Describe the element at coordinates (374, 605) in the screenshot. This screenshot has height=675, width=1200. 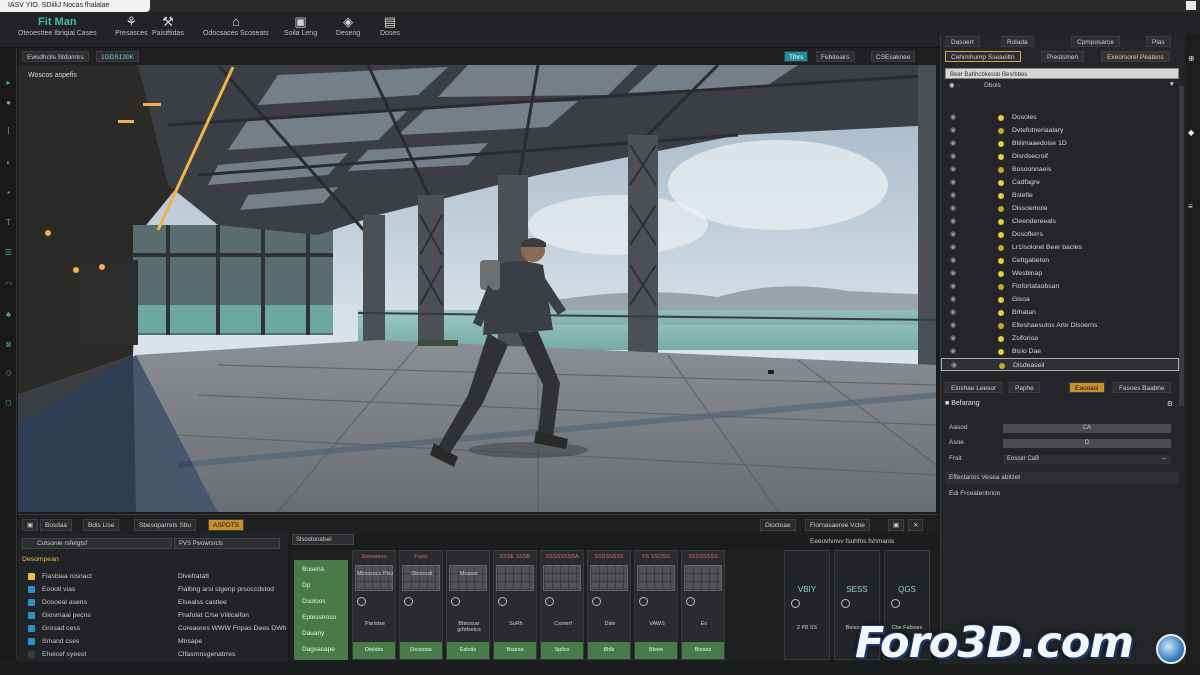
I see `mixer-strip: Soreaerso Mbsssocs Plsv Paristse Dtelsbs` at that location.